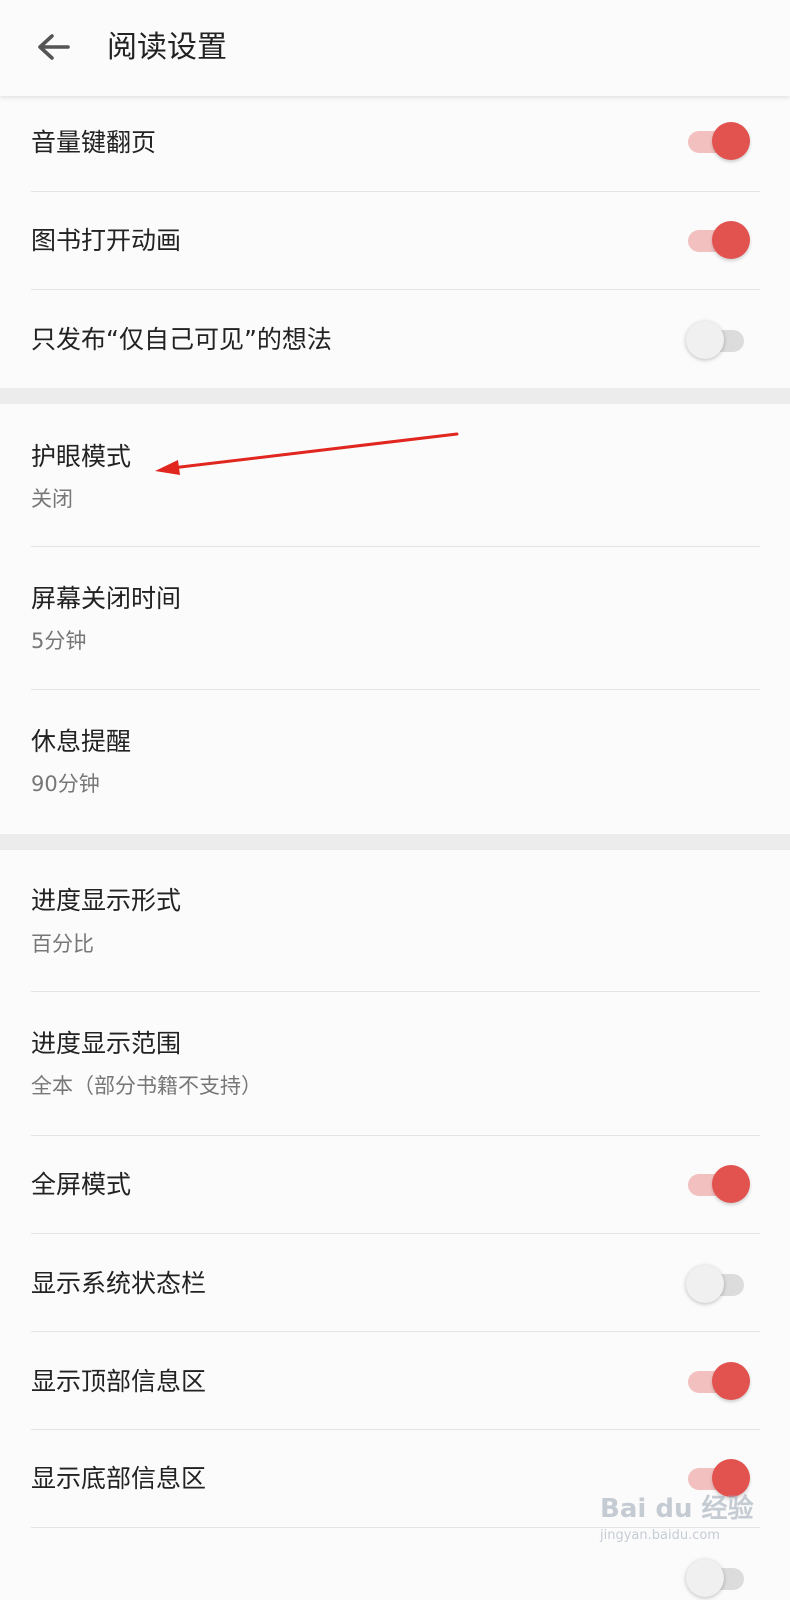 This screenshot has width=790, height=1600. I want to click on top-info-toggle, so click(718, 1381).